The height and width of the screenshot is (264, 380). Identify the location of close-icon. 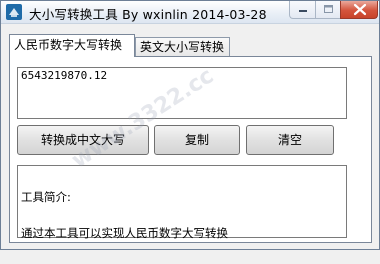
(360, 9).